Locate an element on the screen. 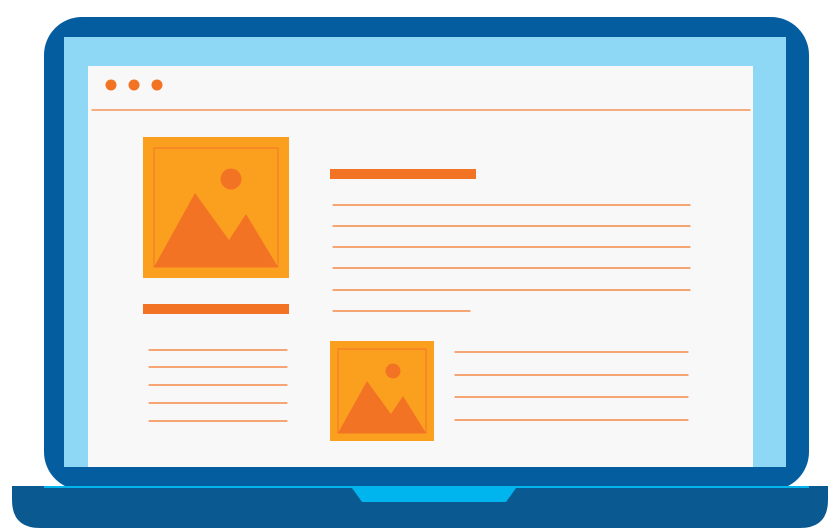 This screenshot has height=528, width=840. trackpad-notch is located at coordinates (434, 495).